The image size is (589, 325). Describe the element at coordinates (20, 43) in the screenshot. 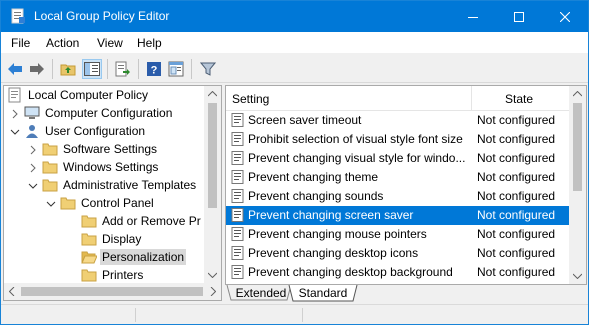

I see `menu-file: File` at that location.